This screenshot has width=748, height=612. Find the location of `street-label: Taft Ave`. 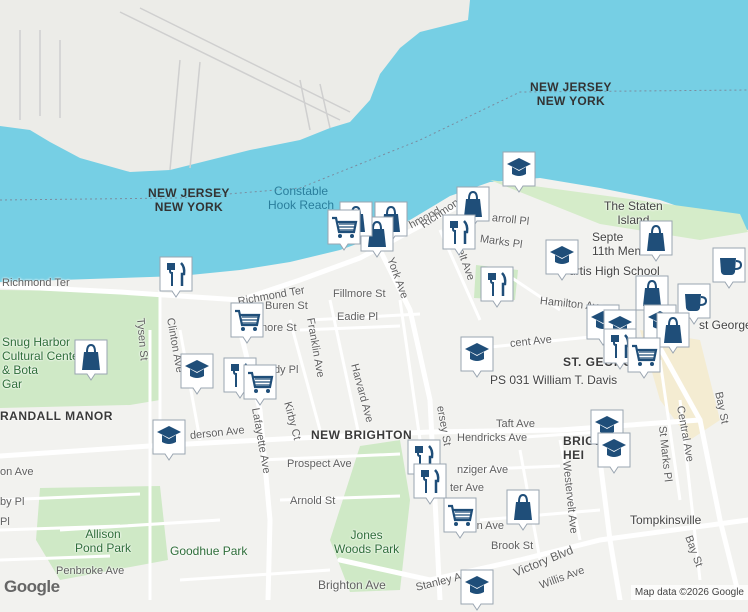

street-label: Taft Ave is located at coordinates (515, 424).